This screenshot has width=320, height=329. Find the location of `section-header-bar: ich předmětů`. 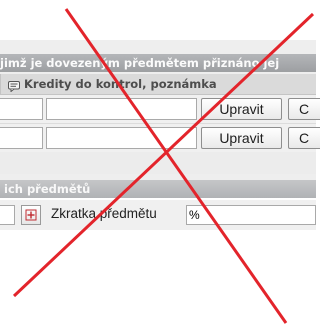

section-header-bar: ich předmětů is located at coordinates (158, 189).